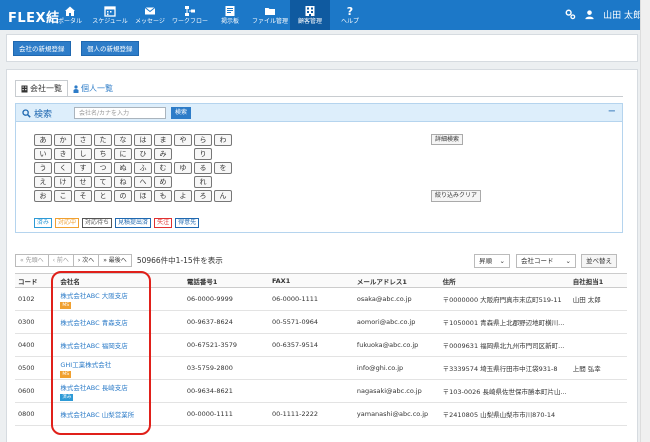  I want to click on sort-button: 並べ替え, so click(599, 261).